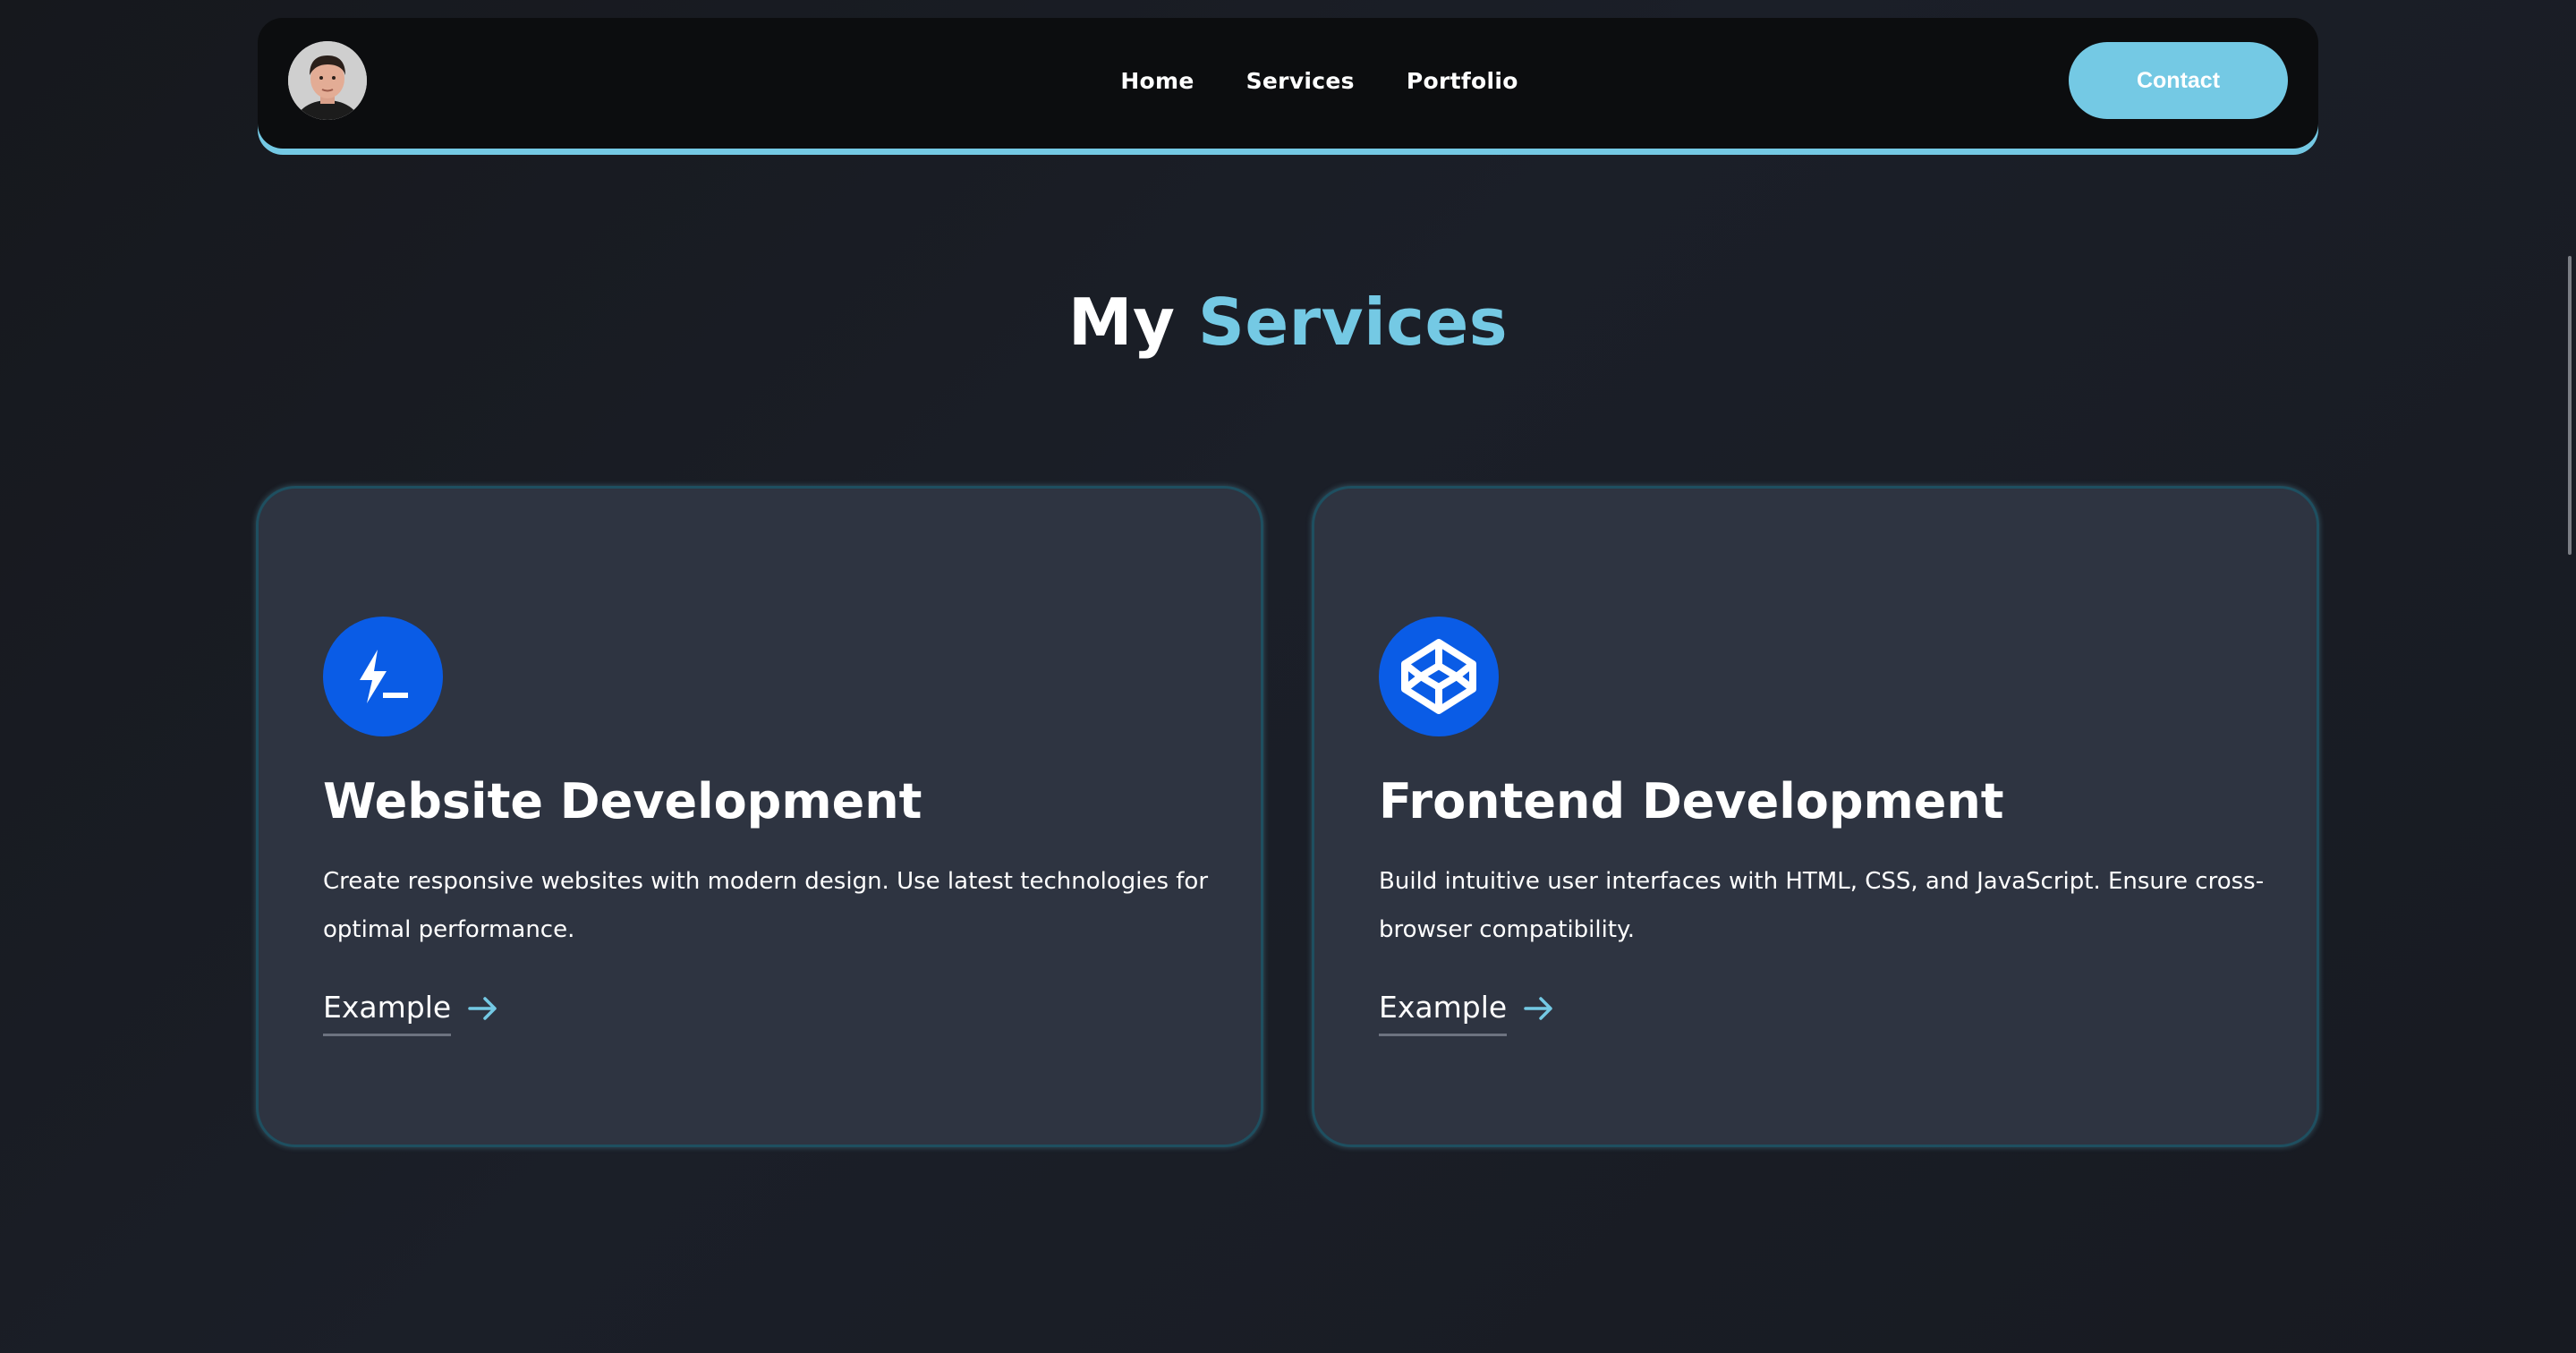  I want to click on contact-button: Contact, so click(2178, 80).